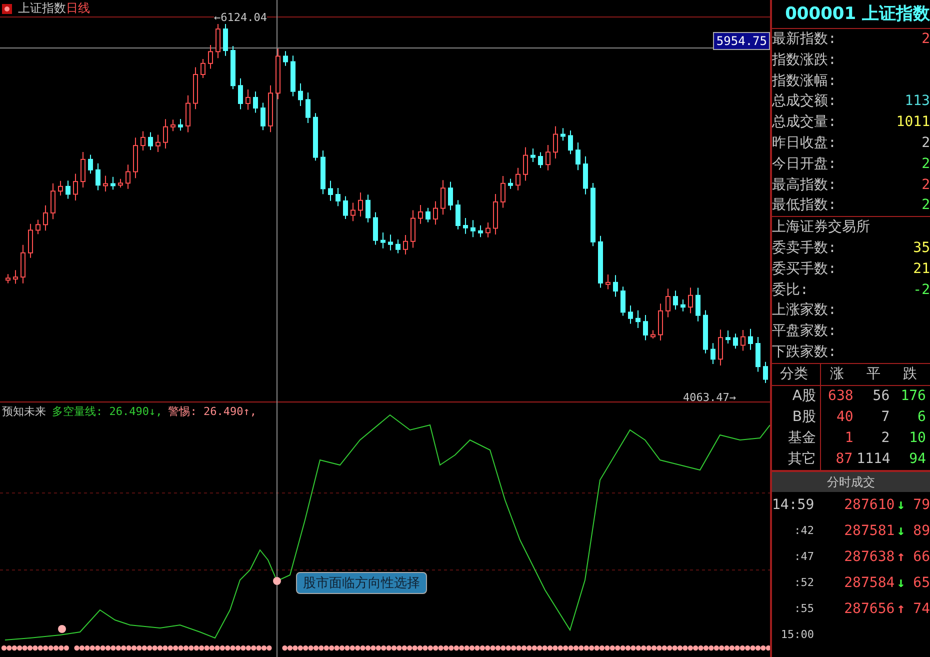  What do you see at coordinates (913, 122) in the screenshot?
I see `field-value: 1011` at bounding box center [913, 122].